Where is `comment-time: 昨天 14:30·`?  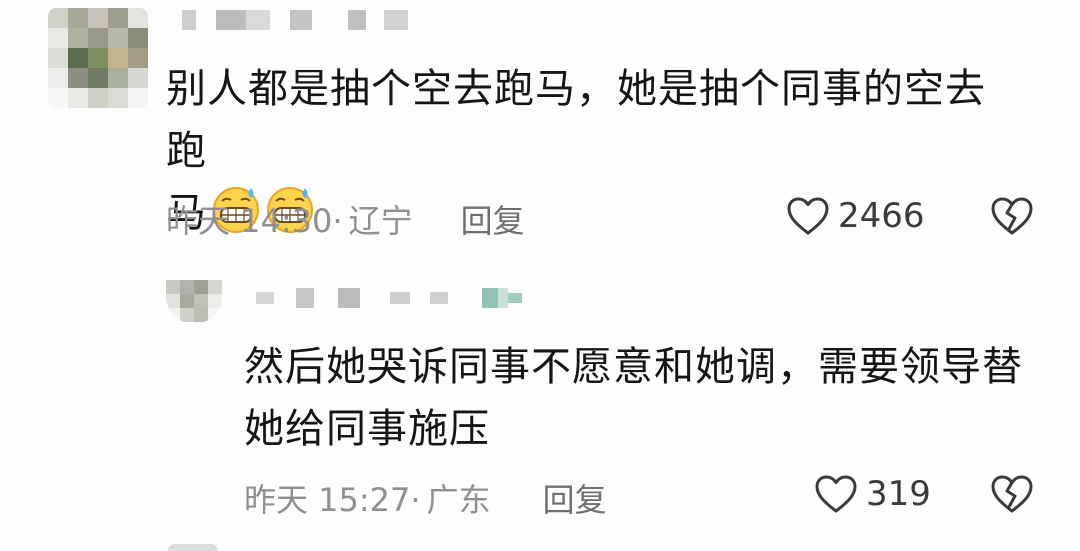
comment-time: 昨天 14:30· is located at coordinates (254, 221).